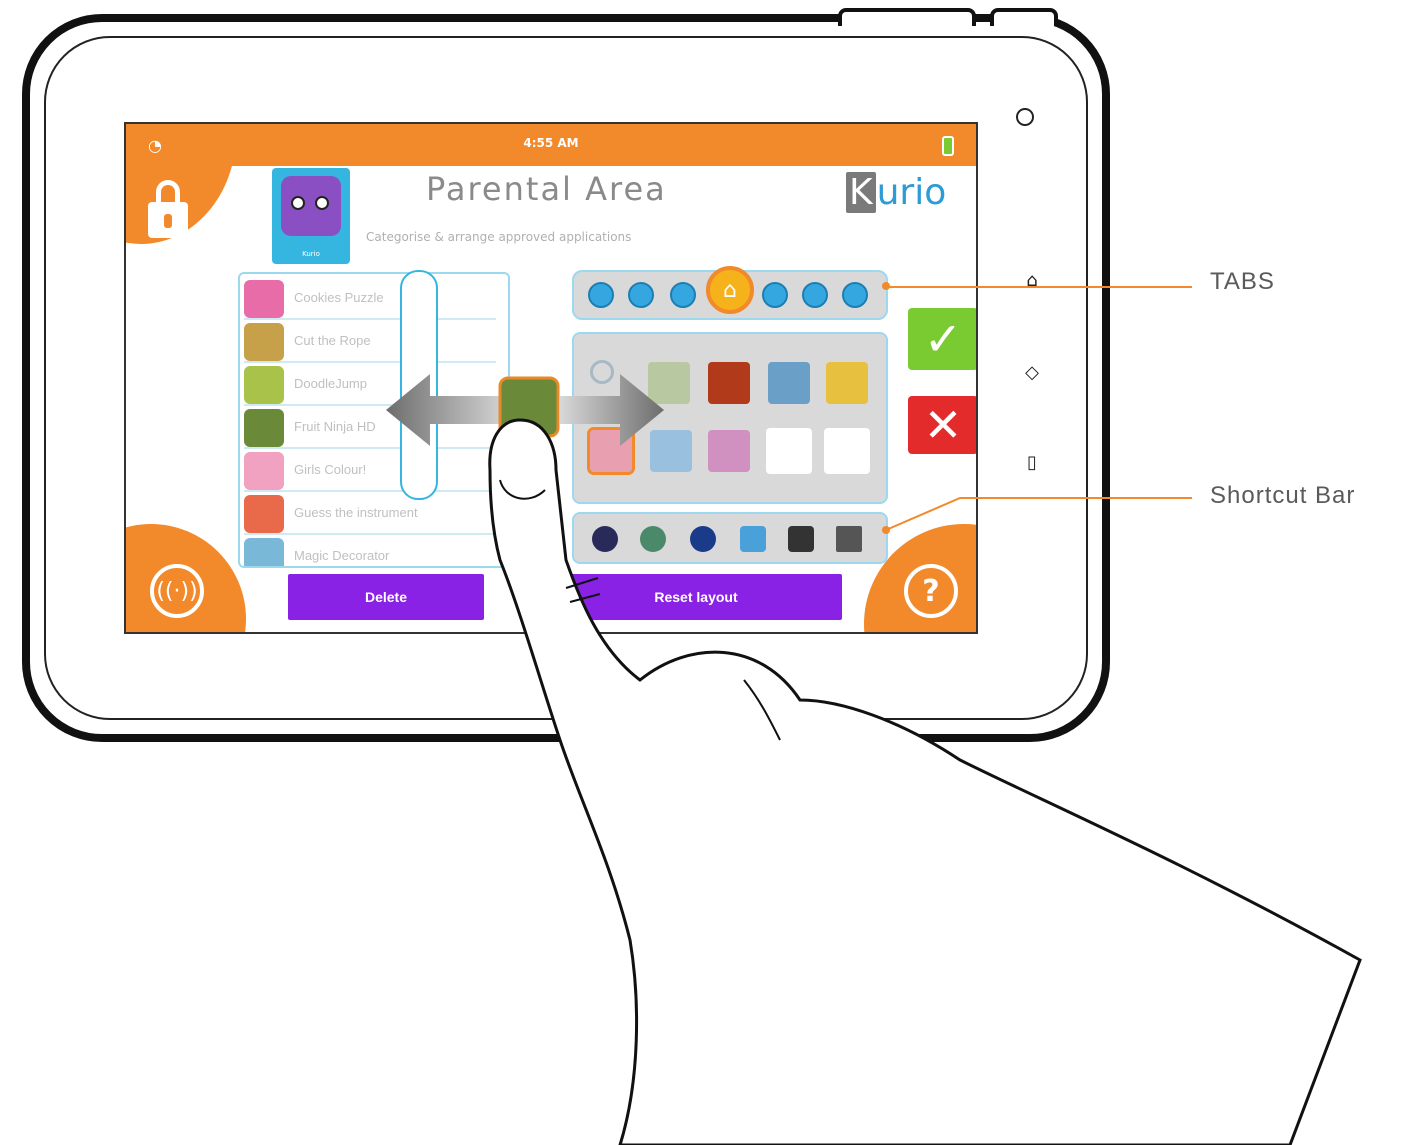 This screenshot has width=1422, height=1145. What do you see at coordinates (339, 297) in the screenshot?
I see `app-name: Cookies Puzzle` at bounding box center [339, 297].